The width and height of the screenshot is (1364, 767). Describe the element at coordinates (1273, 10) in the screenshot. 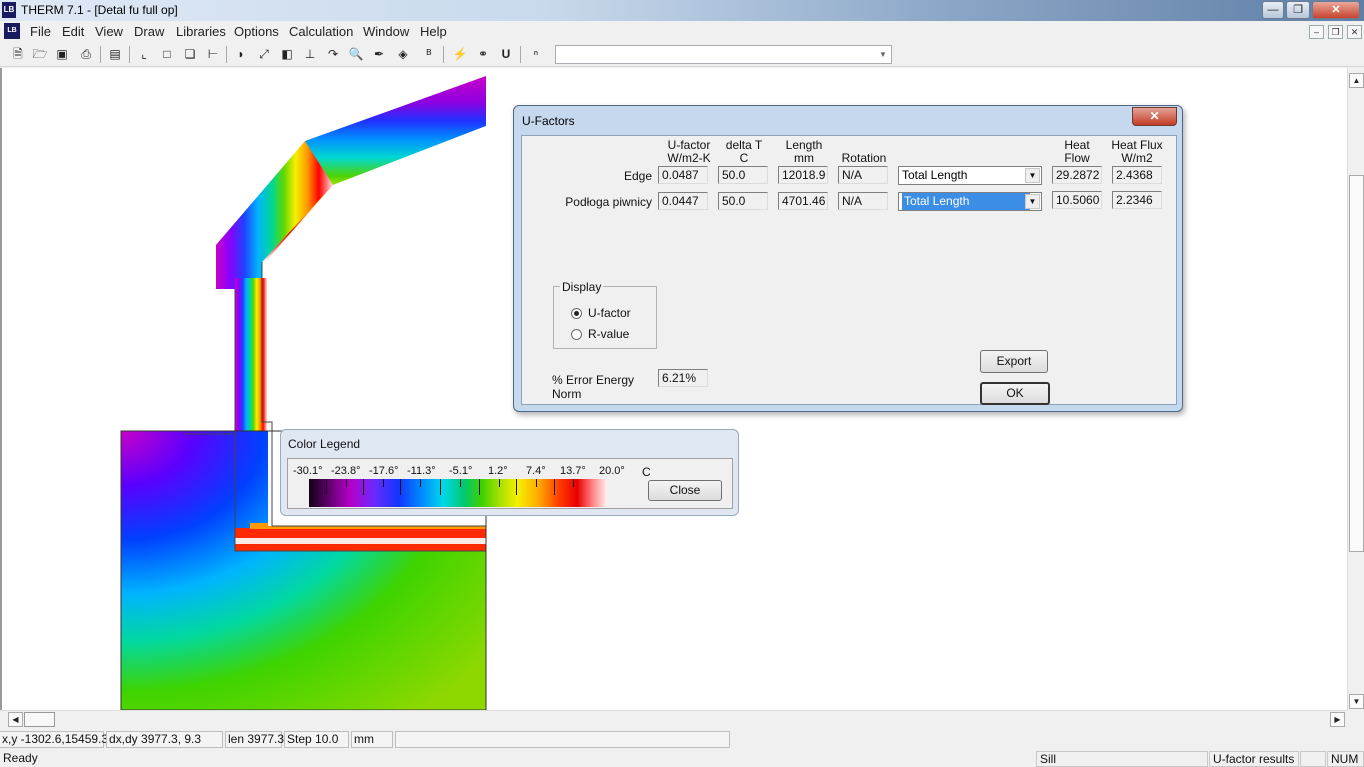

I see `minimize-button: —` at that location.